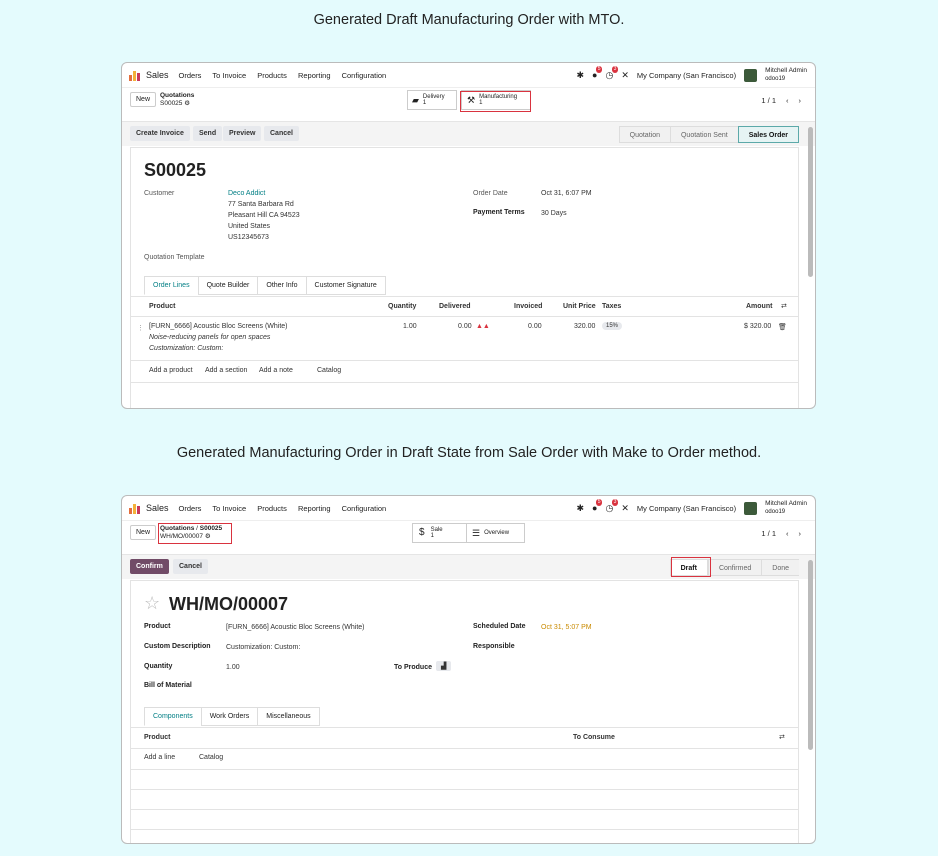 The width and height of the screenshot is (938, 856). What do you see at coordinates (261, 204) in the screenshot?
I see `address-line: 77 Santa Barbara Rd` at bounding box center [261, 204].